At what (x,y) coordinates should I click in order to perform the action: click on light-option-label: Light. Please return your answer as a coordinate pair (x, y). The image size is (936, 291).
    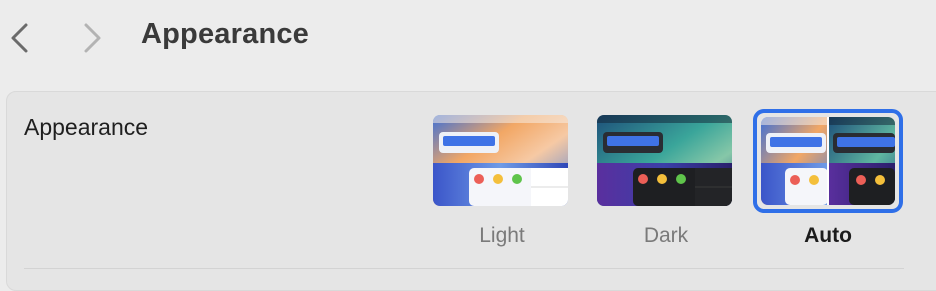
    Looking at the image, I should click on (502, 235).